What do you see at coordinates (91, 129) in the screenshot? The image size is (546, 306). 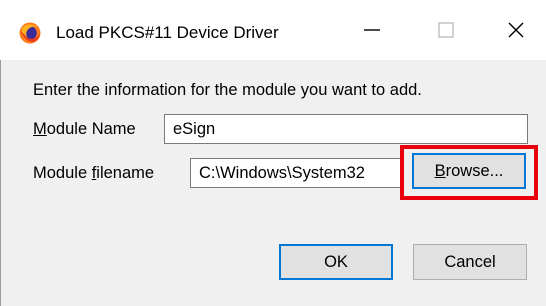 I see `module-name-label-rest: odule Name` at bounding box center [91, 129].